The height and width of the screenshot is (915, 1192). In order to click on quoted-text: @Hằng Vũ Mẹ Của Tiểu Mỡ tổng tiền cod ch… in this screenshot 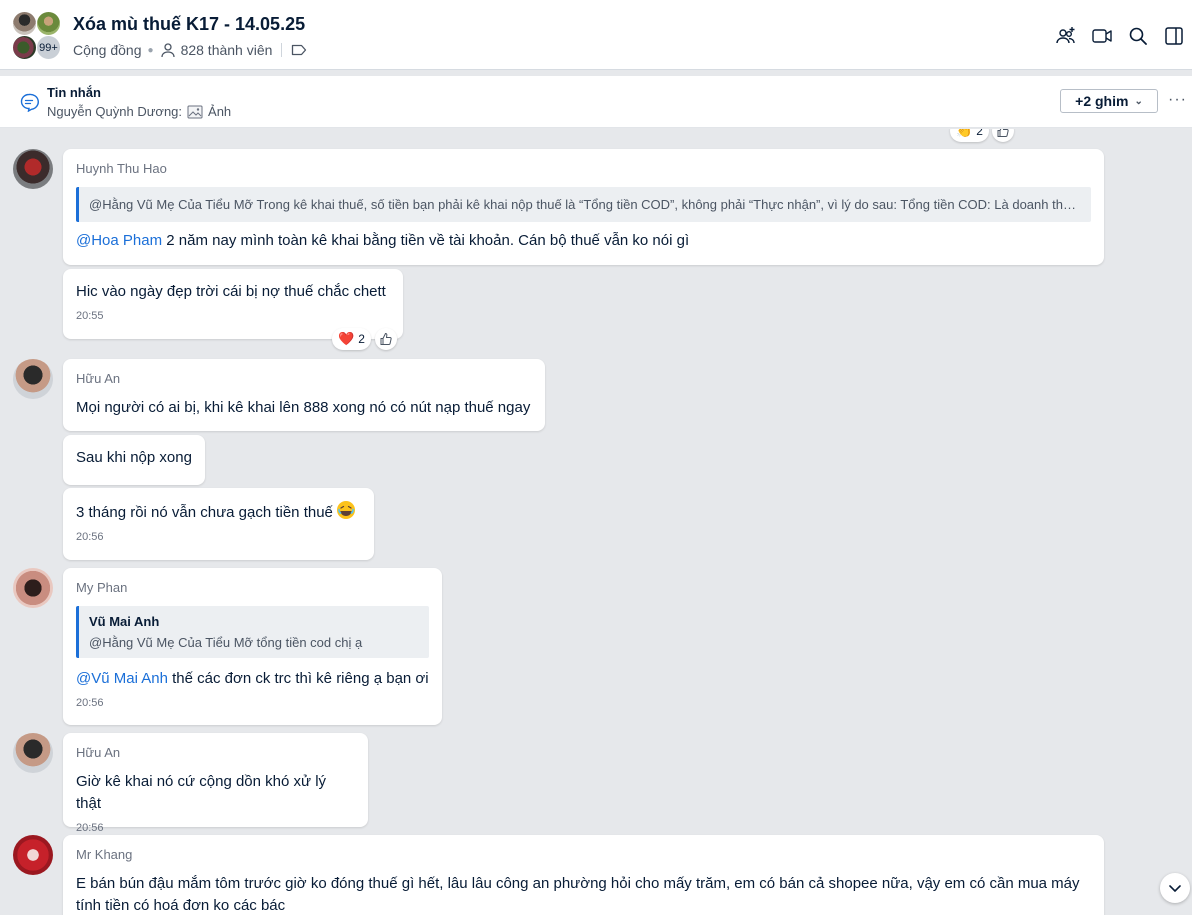, I will do `click(226, 642)`.